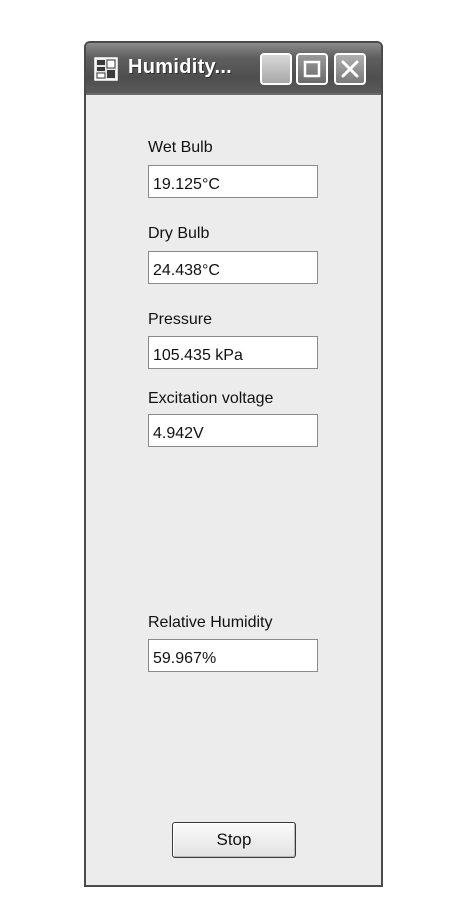 The width and height of the screenshot is (455, 910). I want to click on maximize-icon, so click(312, 69).